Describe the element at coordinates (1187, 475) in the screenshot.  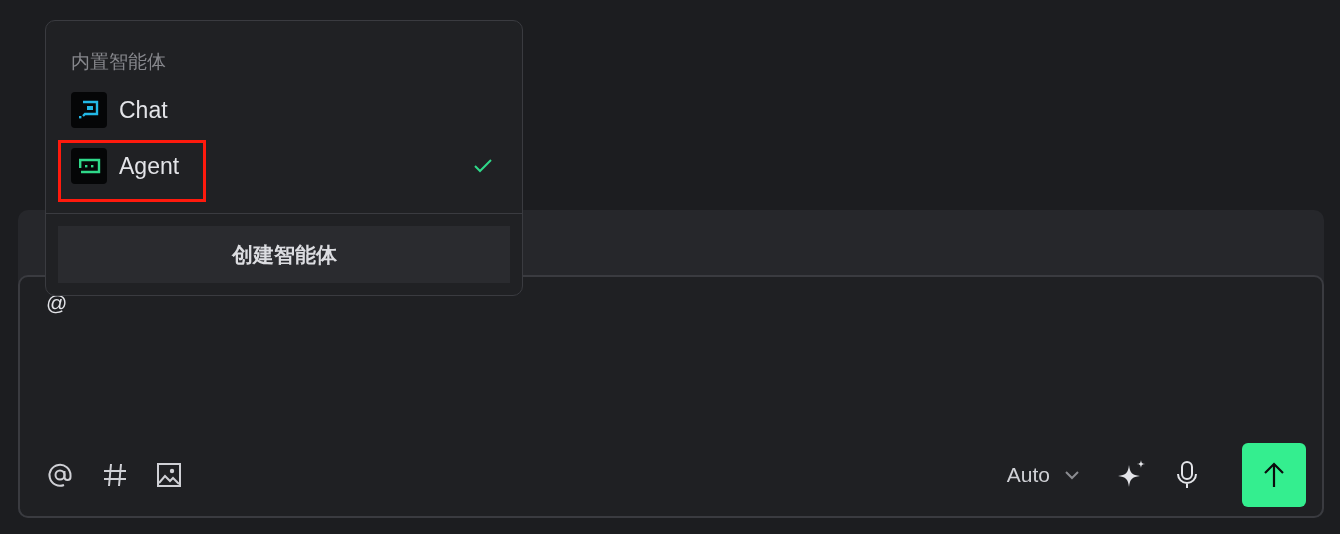
I see `microphone-icon` at that location.